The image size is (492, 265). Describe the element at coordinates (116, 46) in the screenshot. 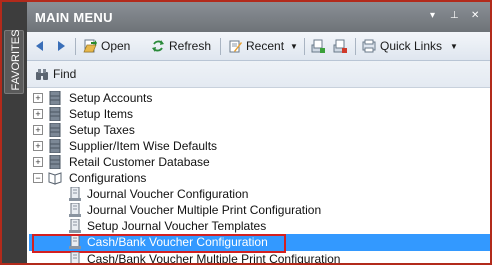

I see `open-label: Open` at that location.